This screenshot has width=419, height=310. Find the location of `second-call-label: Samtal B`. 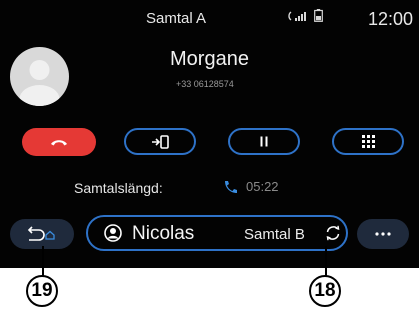

second-call-label: Samtal B is located at coordinates (274, 234).